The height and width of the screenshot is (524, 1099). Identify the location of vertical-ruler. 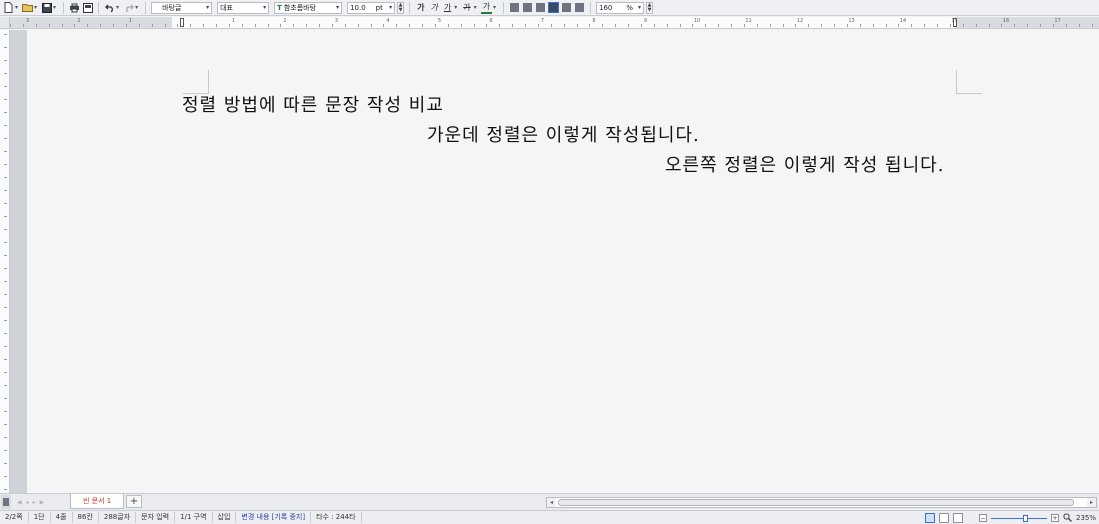
(5, 261).